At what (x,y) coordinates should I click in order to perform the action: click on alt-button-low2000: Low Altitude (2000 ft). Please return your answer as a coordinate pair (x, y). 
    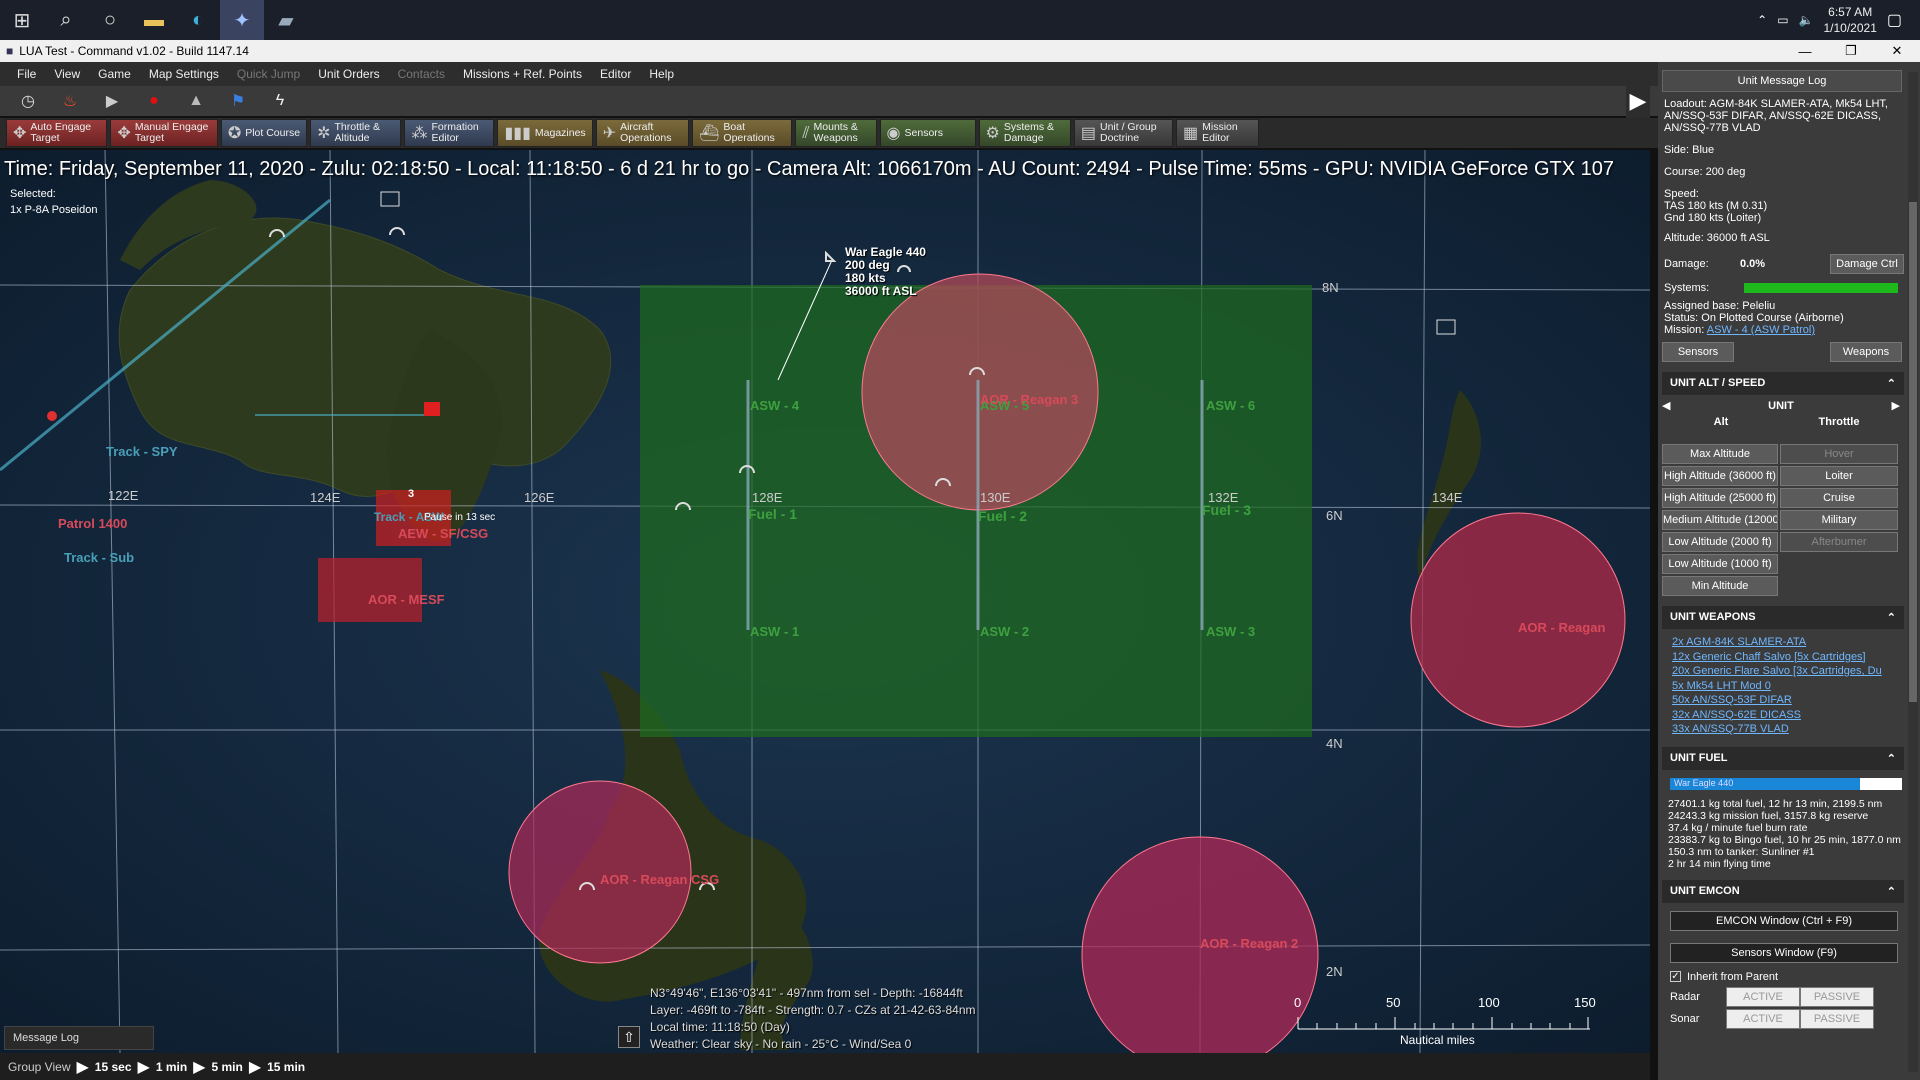
    Looking at the image, I should click on (1720, 542).